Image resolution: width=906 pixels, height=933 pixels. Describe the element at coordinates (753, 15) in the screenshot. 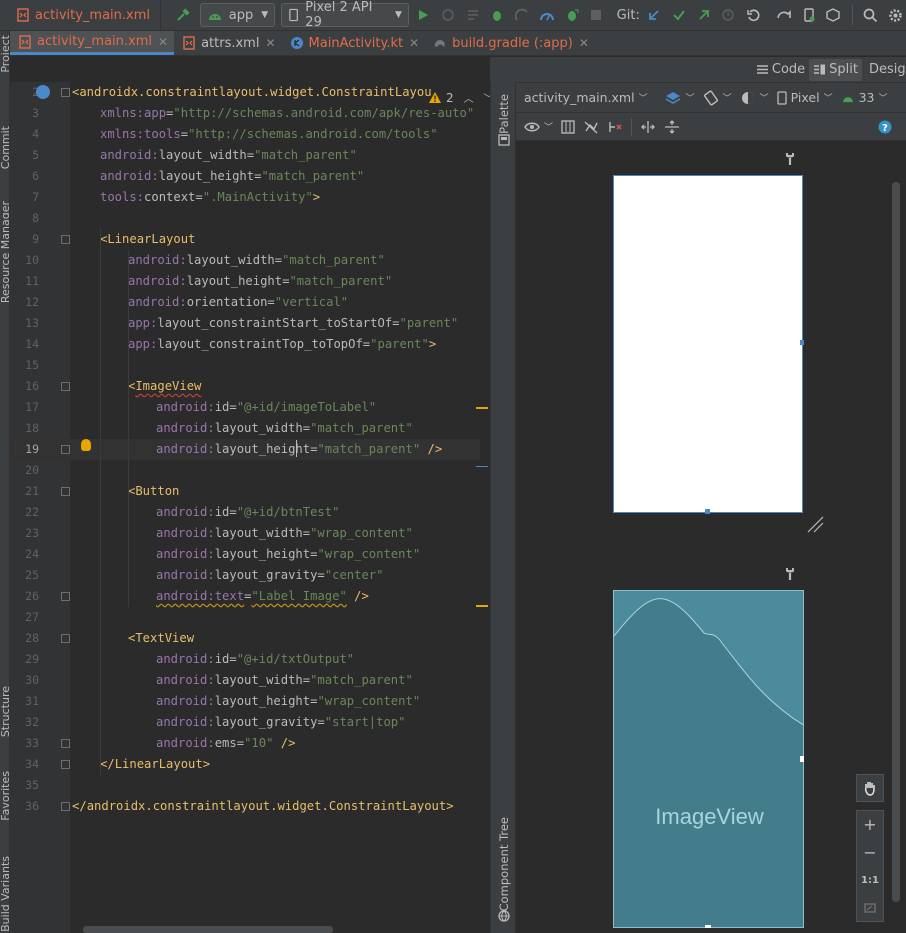

I see `rollback-icon` at that location.